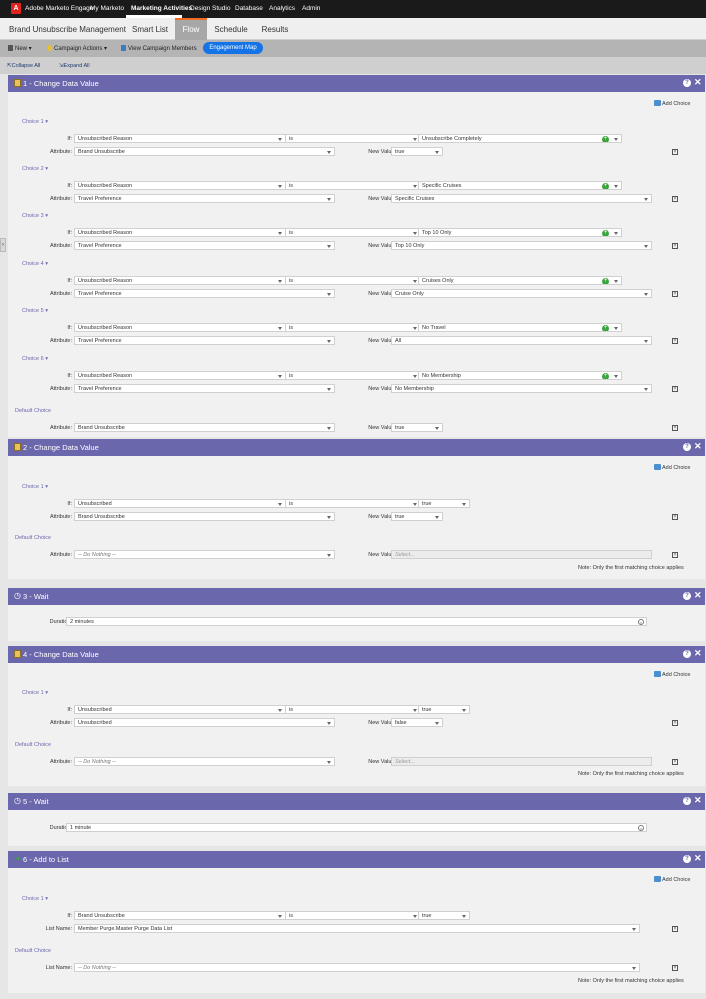  I want to click on choice-header: Choice 4 ▾, so click(35, 264).